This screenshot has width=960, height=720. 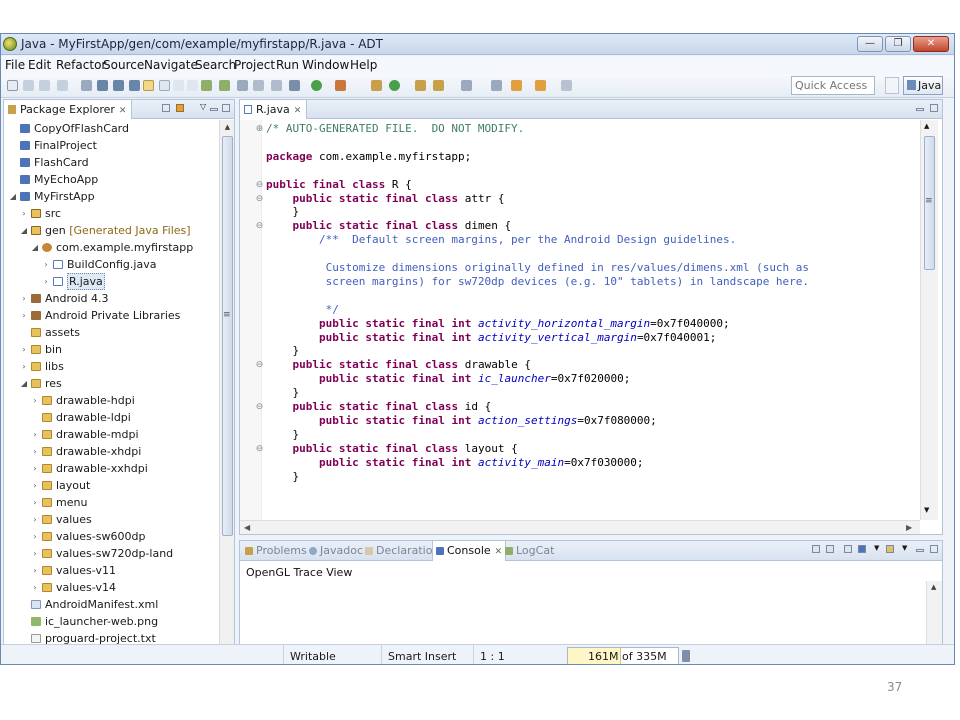 What do you see at coordinates (111, 349) in the screenshot?
I see `tree-item: › bin` at bounding box center [111, 349].